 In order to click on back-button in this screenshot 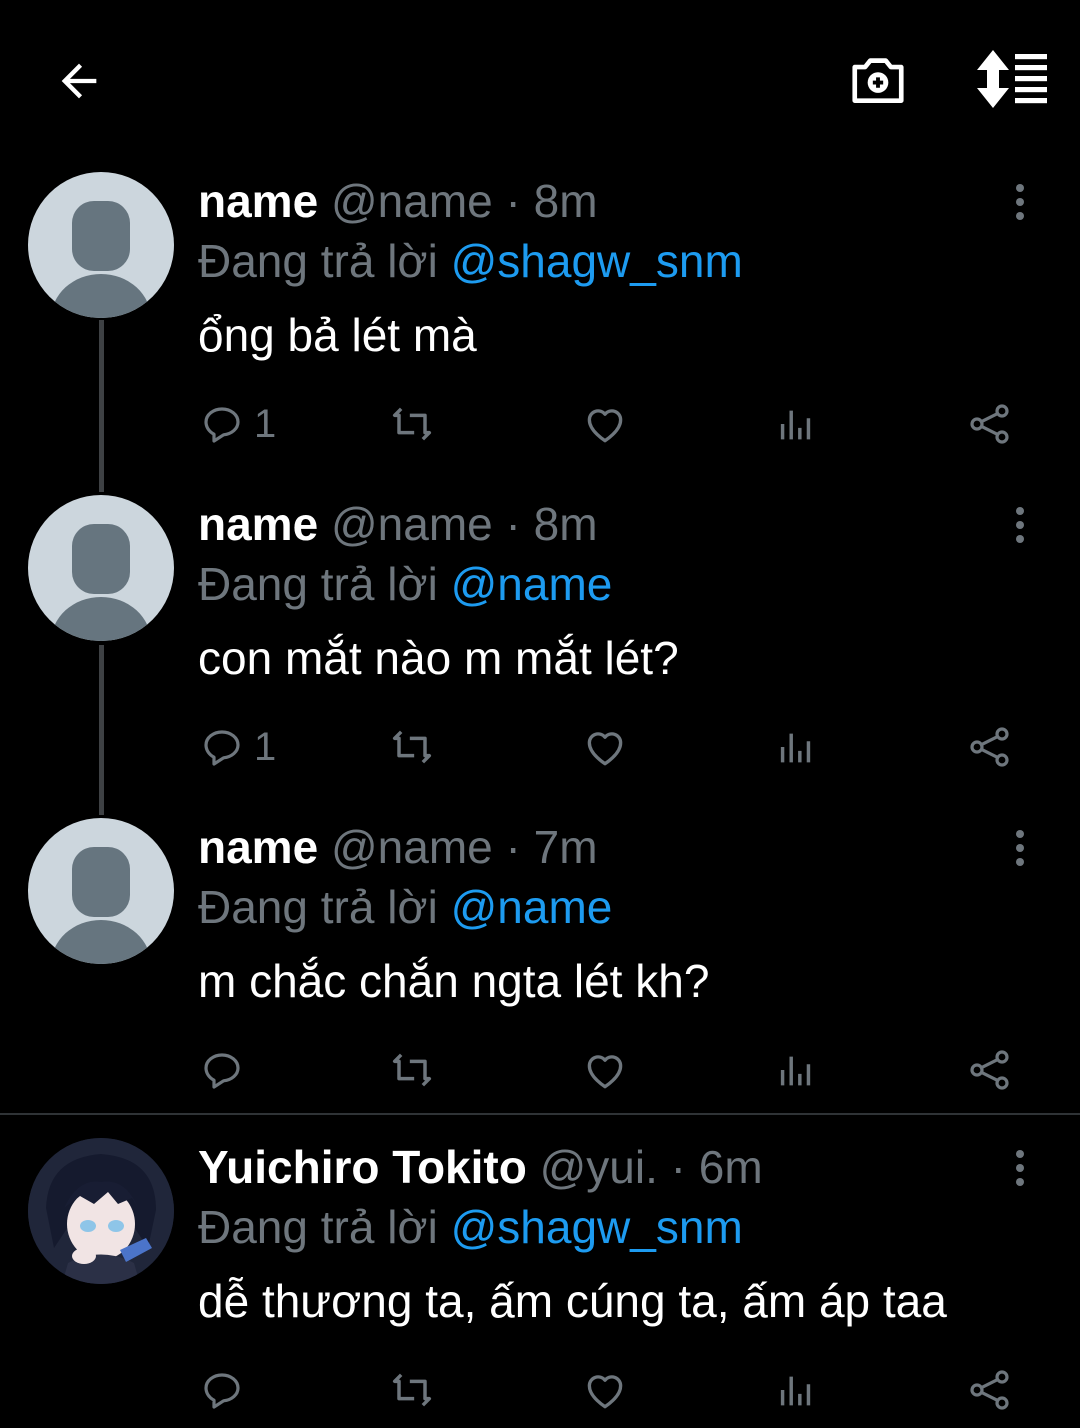, I will do `click(79, 81)`.